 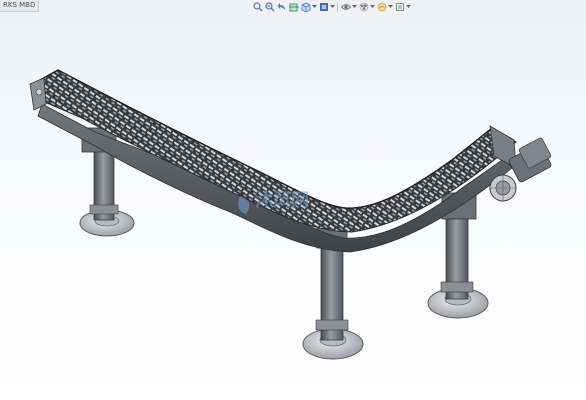 What do you see at coordinates (257, 7) in the screenshot?
I see `zoom-to-fit-icon` at bounding box center [257, 7].